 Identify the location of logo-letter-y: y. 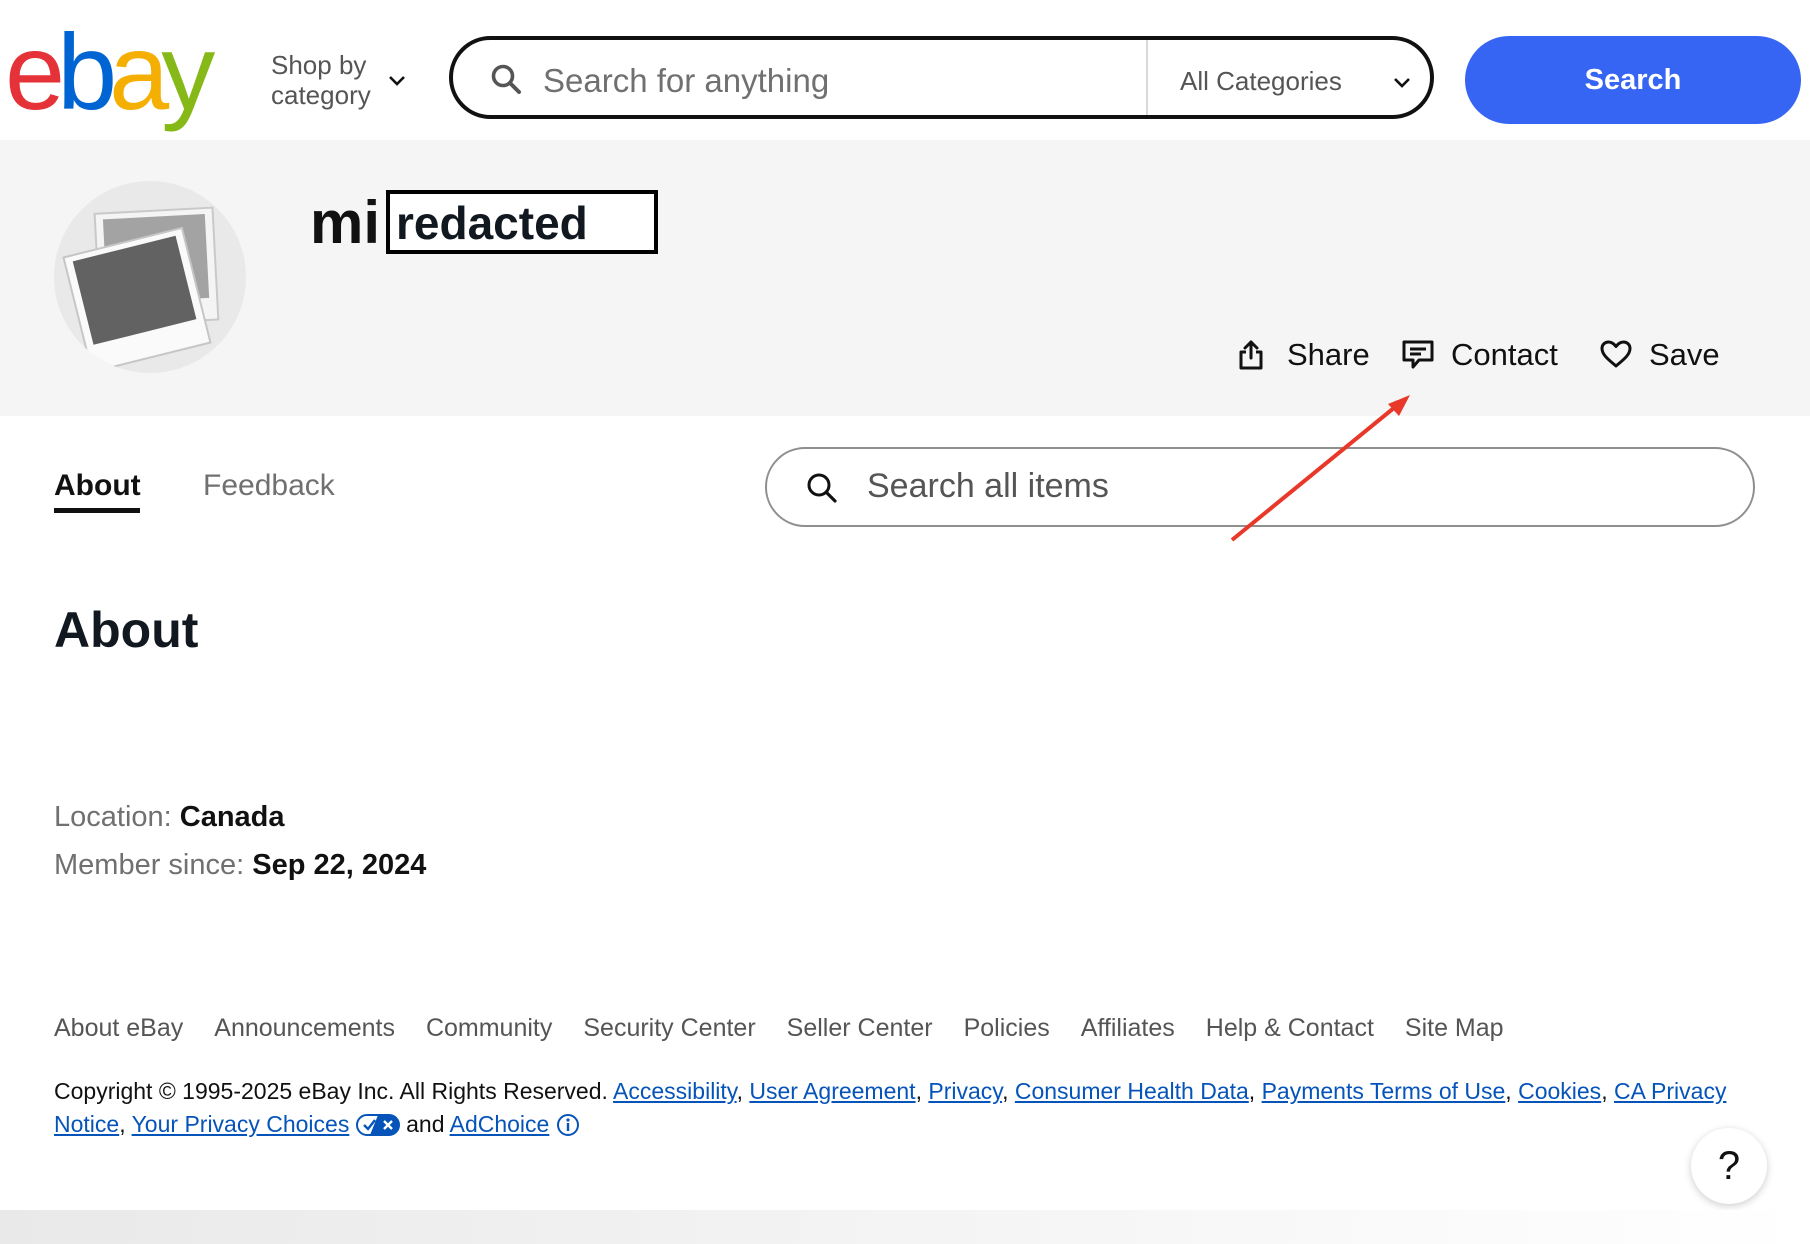
(188, 71).